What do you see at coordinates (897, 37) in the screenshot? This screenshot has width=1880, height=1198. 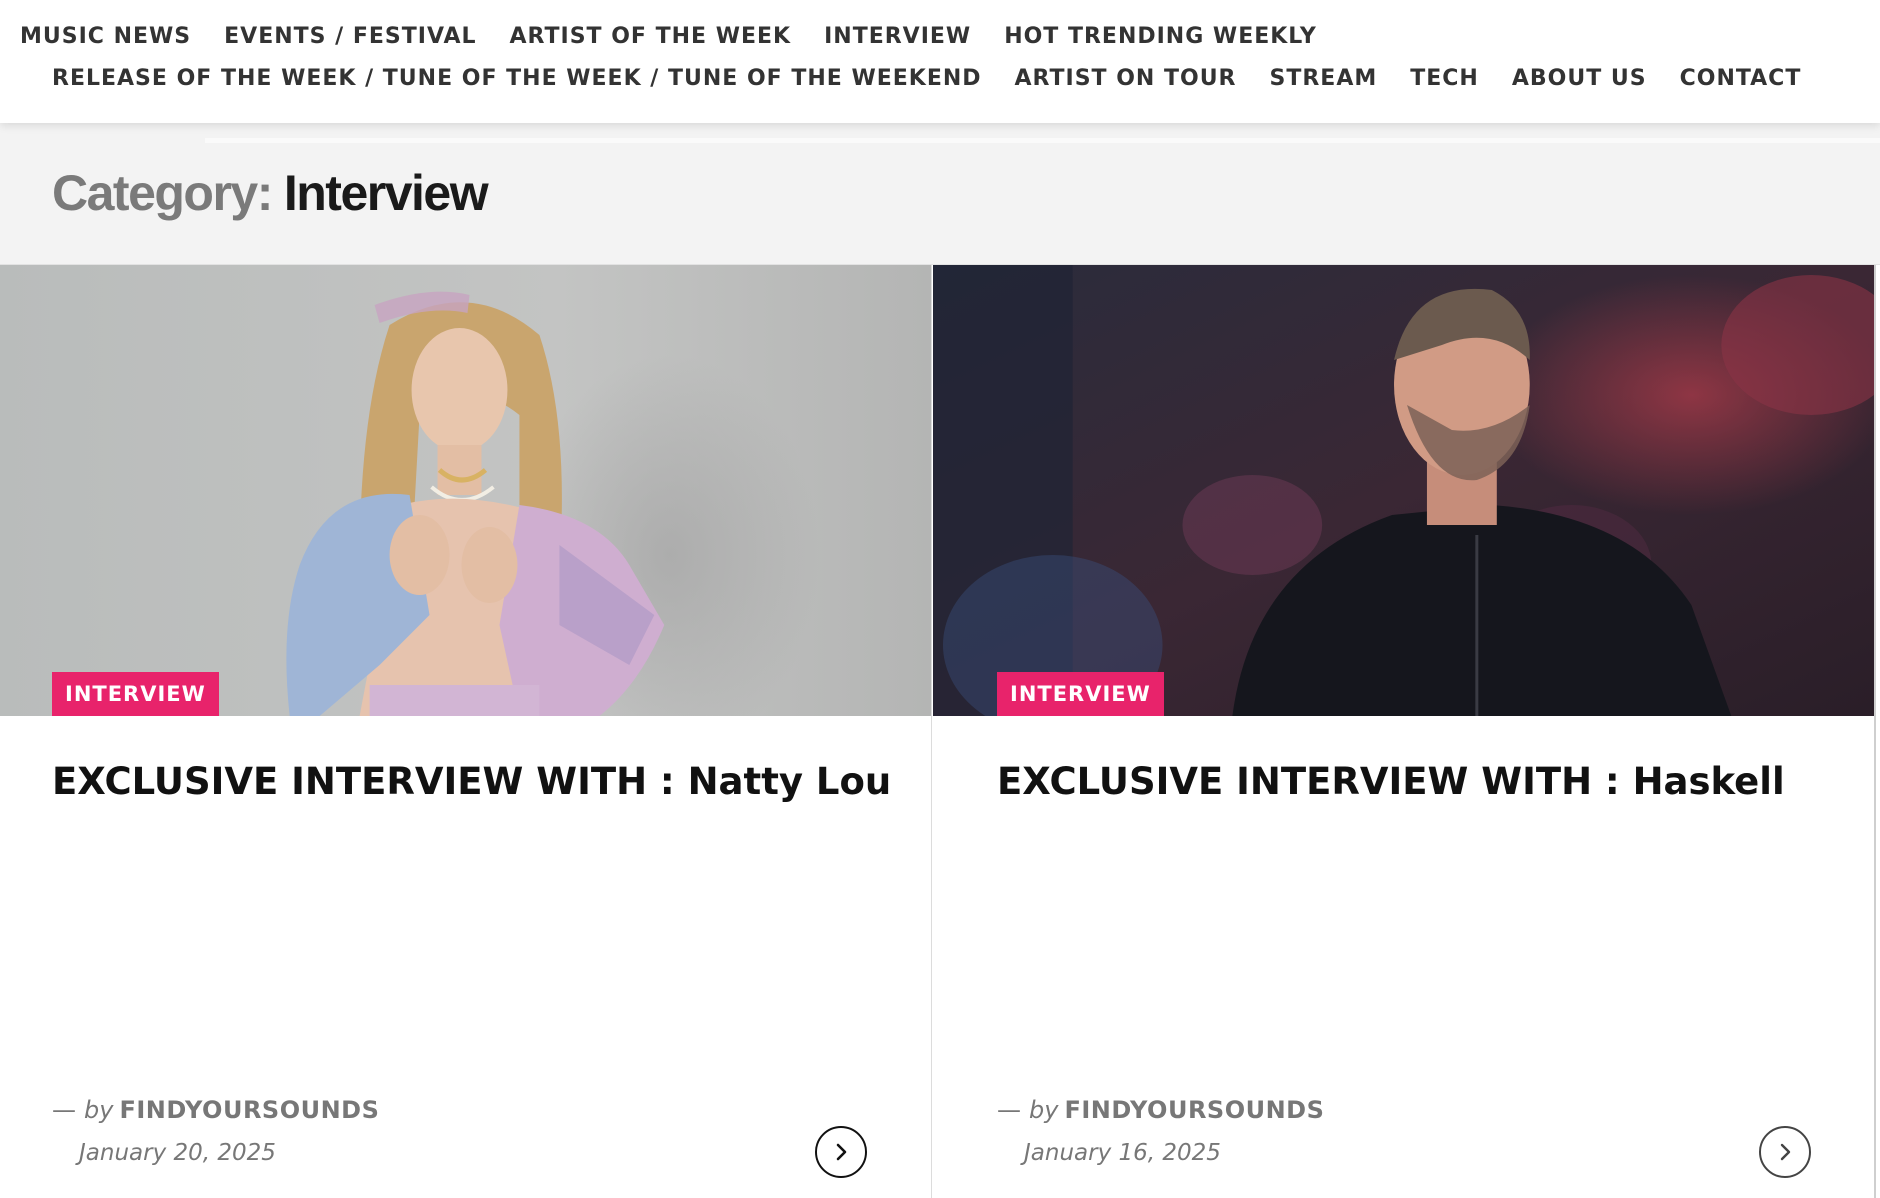 I see `nav-item-interview: INTERVIEW` at bounding box center [897, 37].